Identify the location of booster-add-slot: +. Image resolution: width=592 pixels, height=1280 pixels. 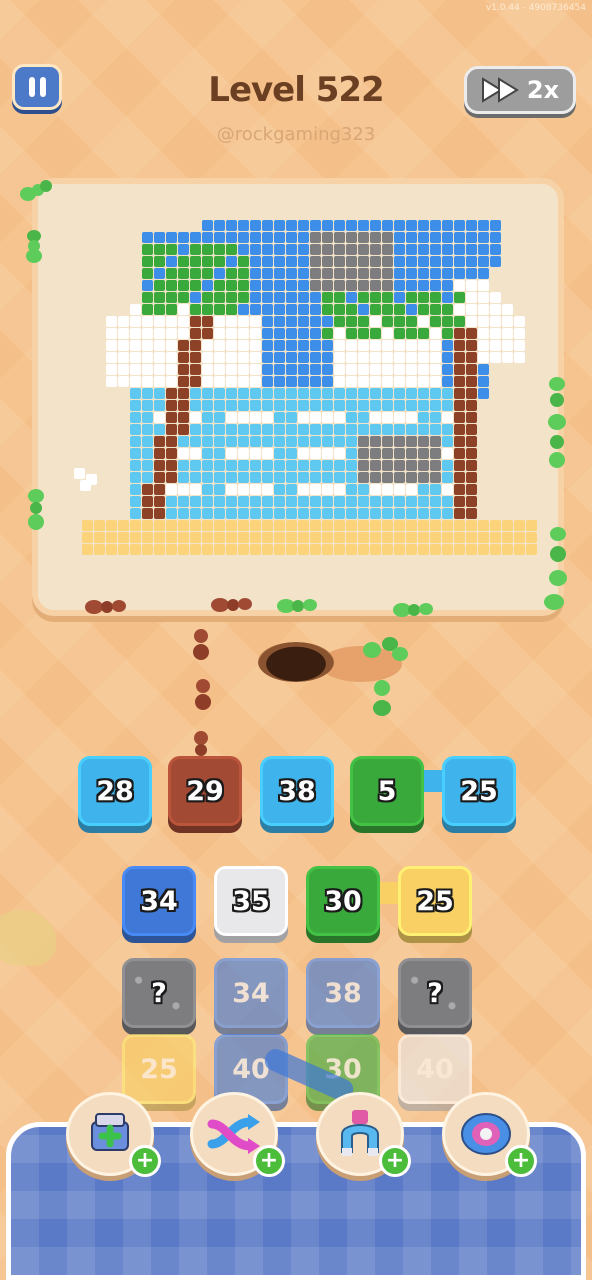
(113, 1134).